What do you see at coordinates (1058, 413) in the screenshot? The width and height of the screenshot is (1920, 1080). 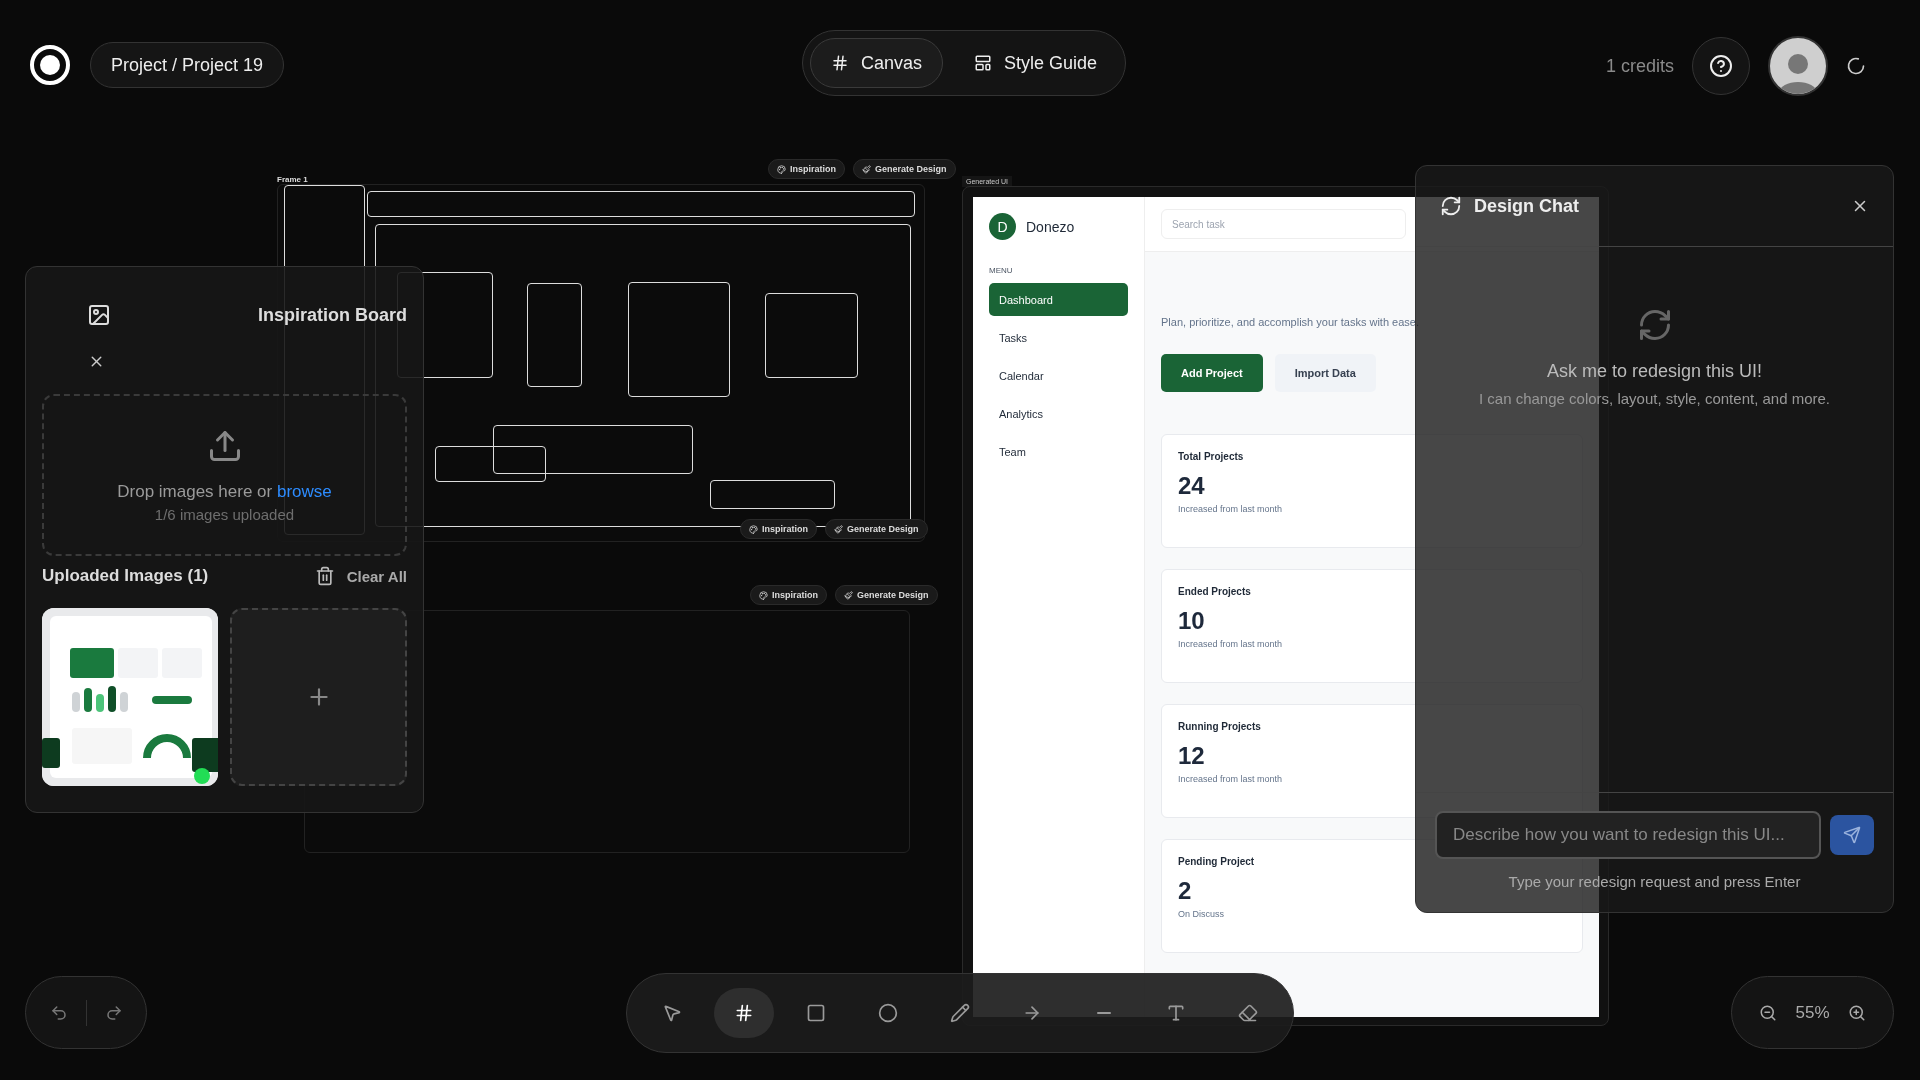 I see `menu-item: Analytics` at bounding box center [1058, 413].